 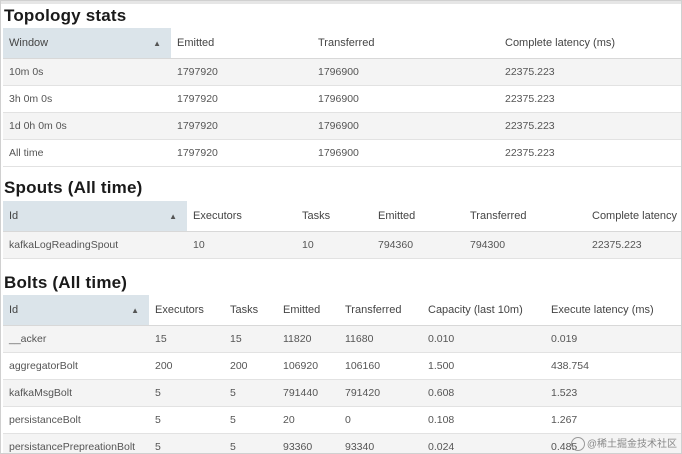 I want to click on tasks-cell: 200, so click(x=250, y=366).